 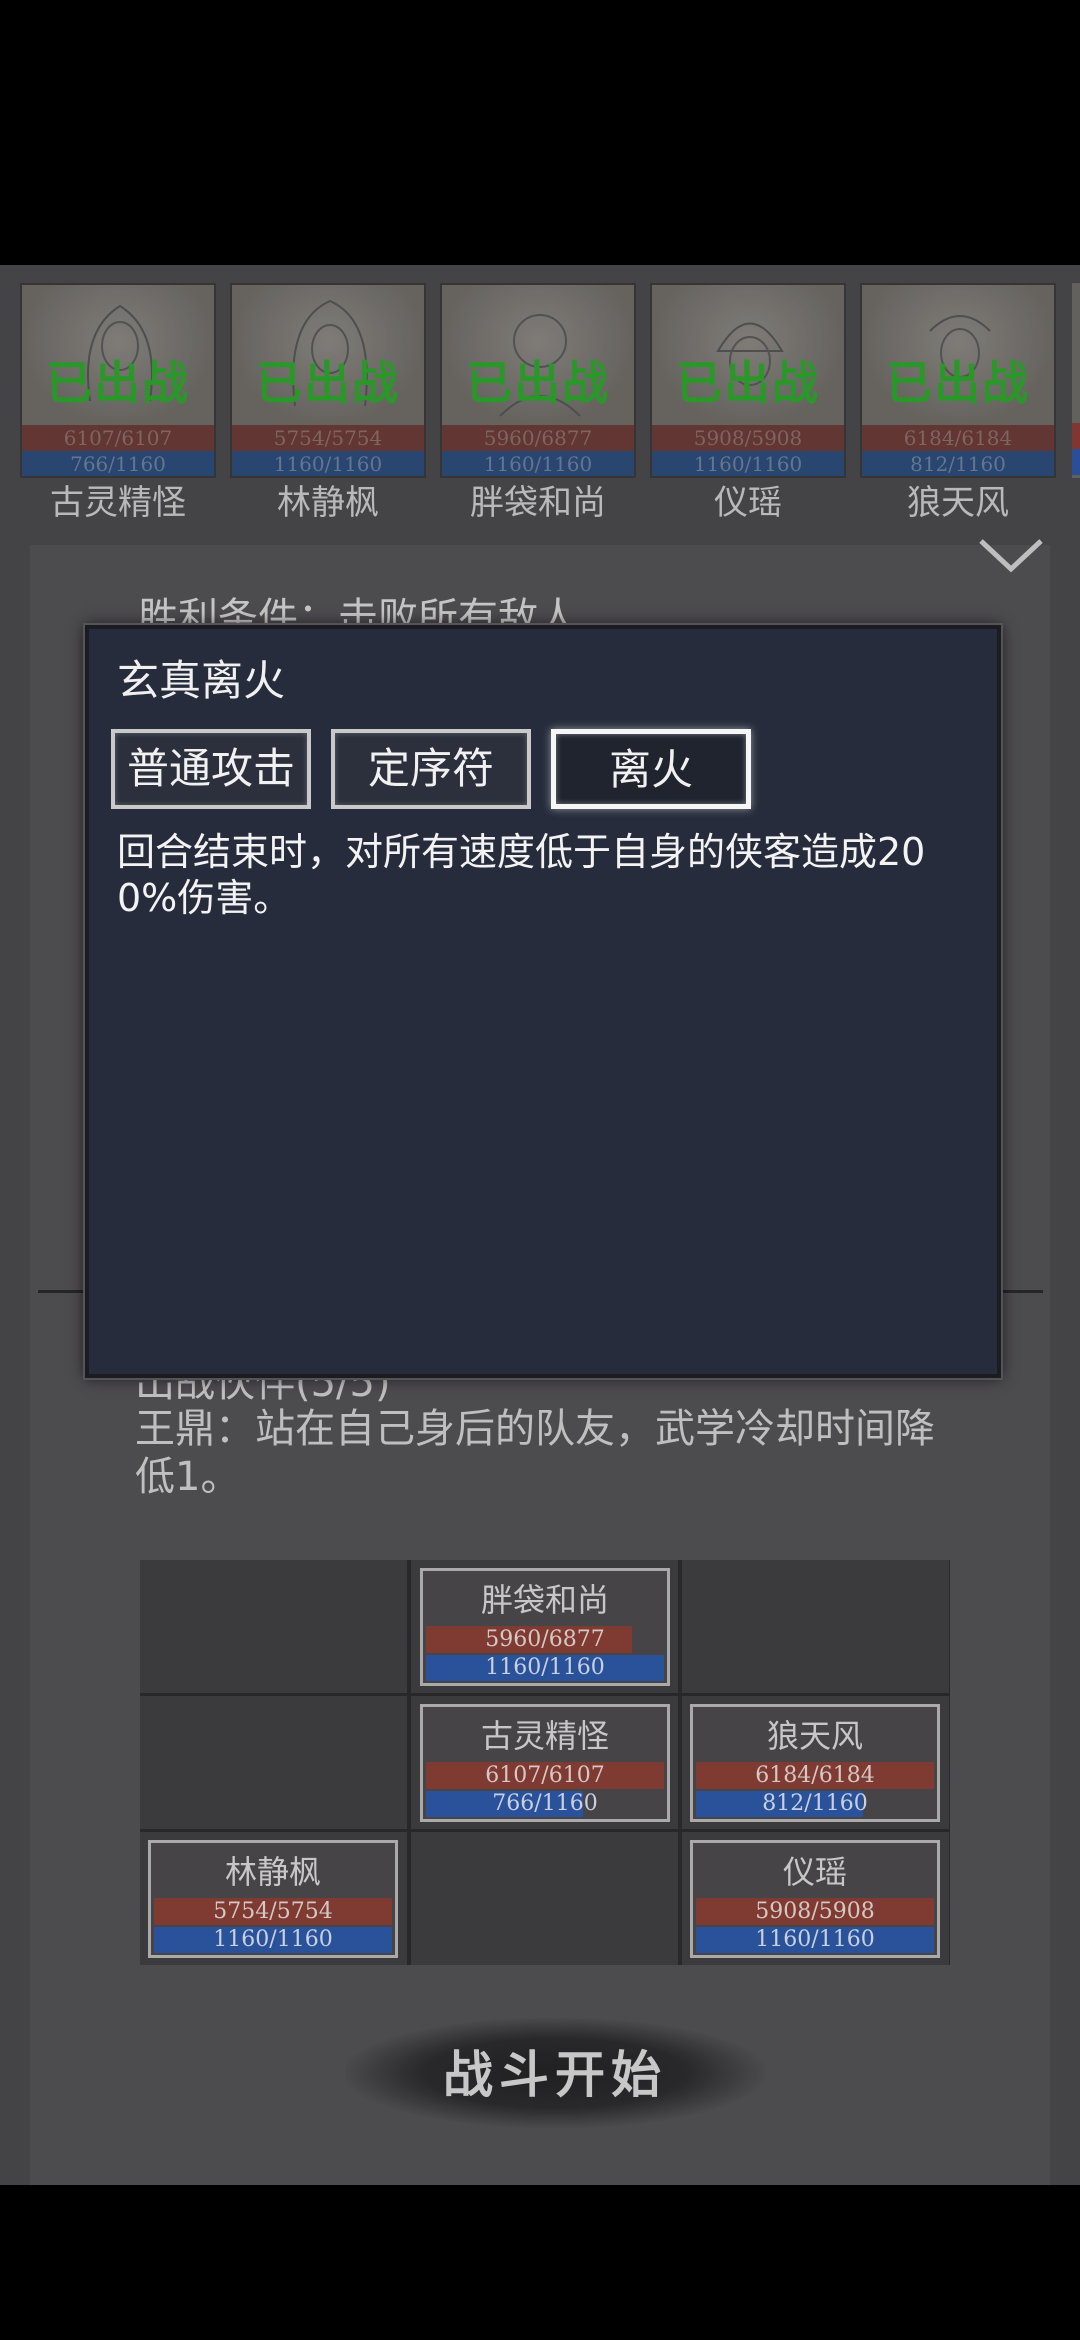 I want to click on tab-li-fire: 离火, so click(x=651, y=769).